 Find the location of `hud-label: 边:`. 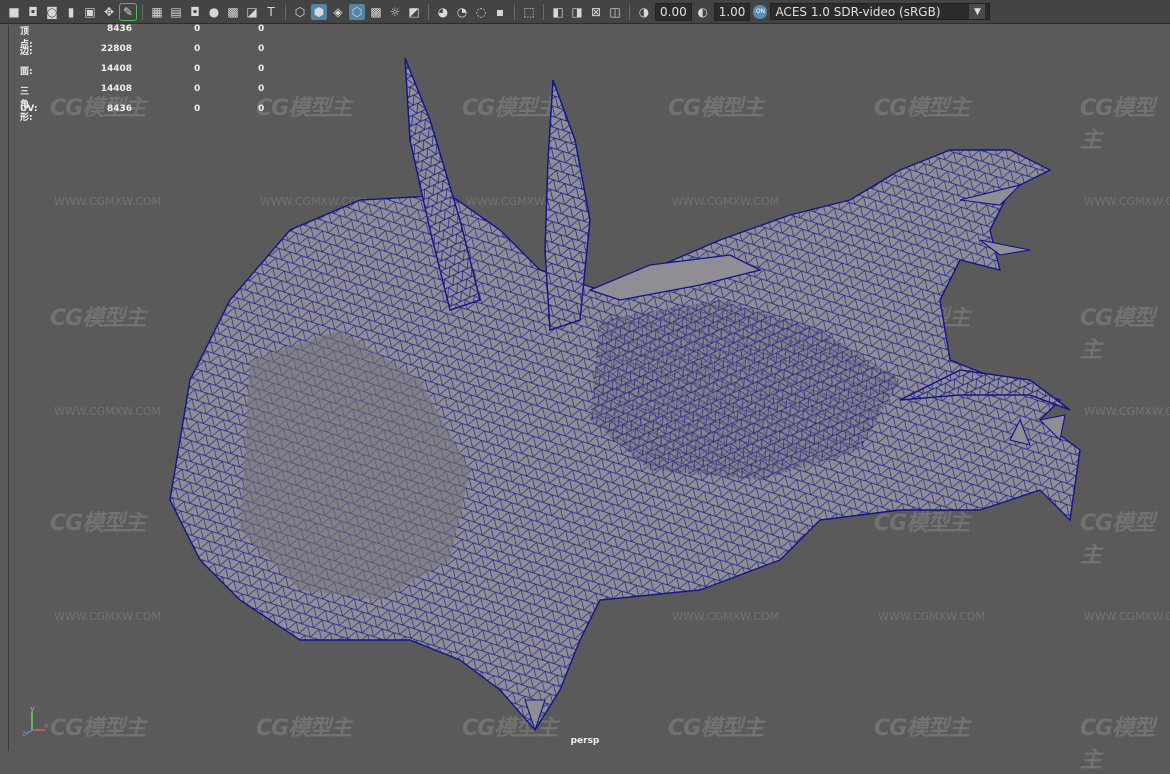

hud-label: 边: is located at coordinates (26, 52).